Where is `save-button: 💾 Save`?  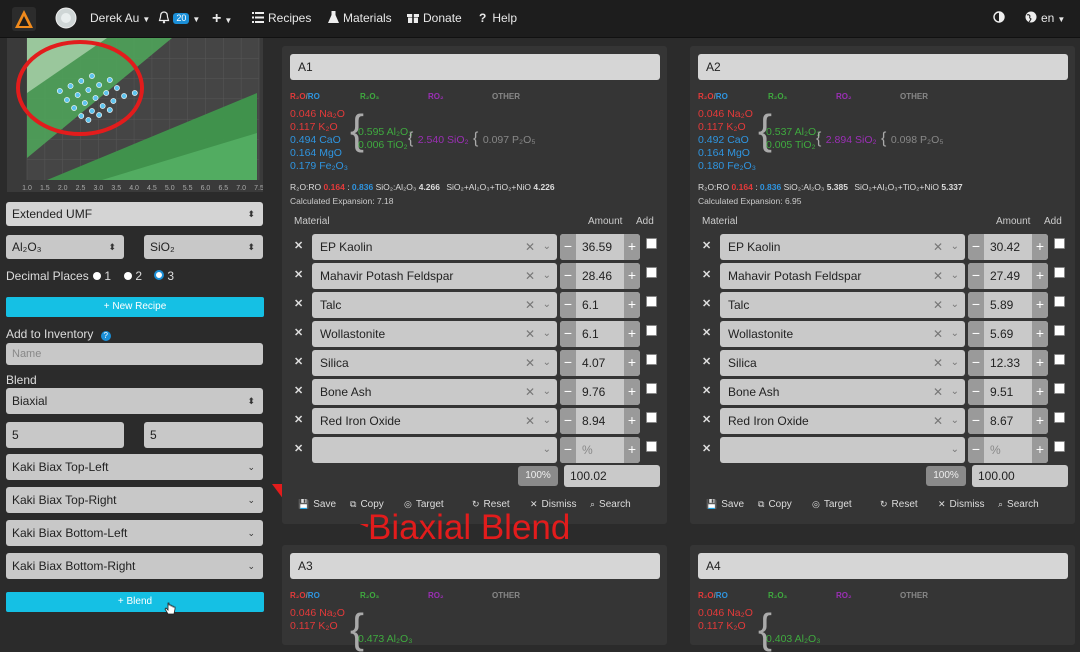
save-button: 💾 Save is located at coordinates (725, 504).